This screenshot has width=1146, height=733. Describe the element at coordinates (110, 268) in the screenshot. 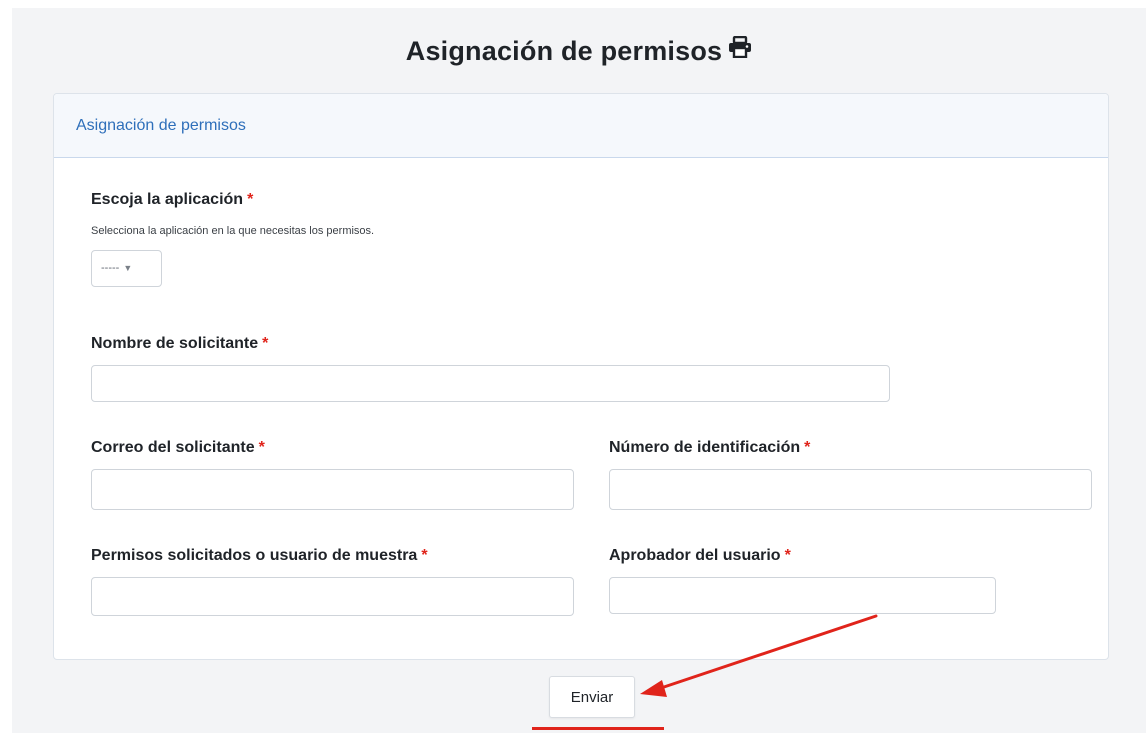

I see `application-select-value: -----` at that location.